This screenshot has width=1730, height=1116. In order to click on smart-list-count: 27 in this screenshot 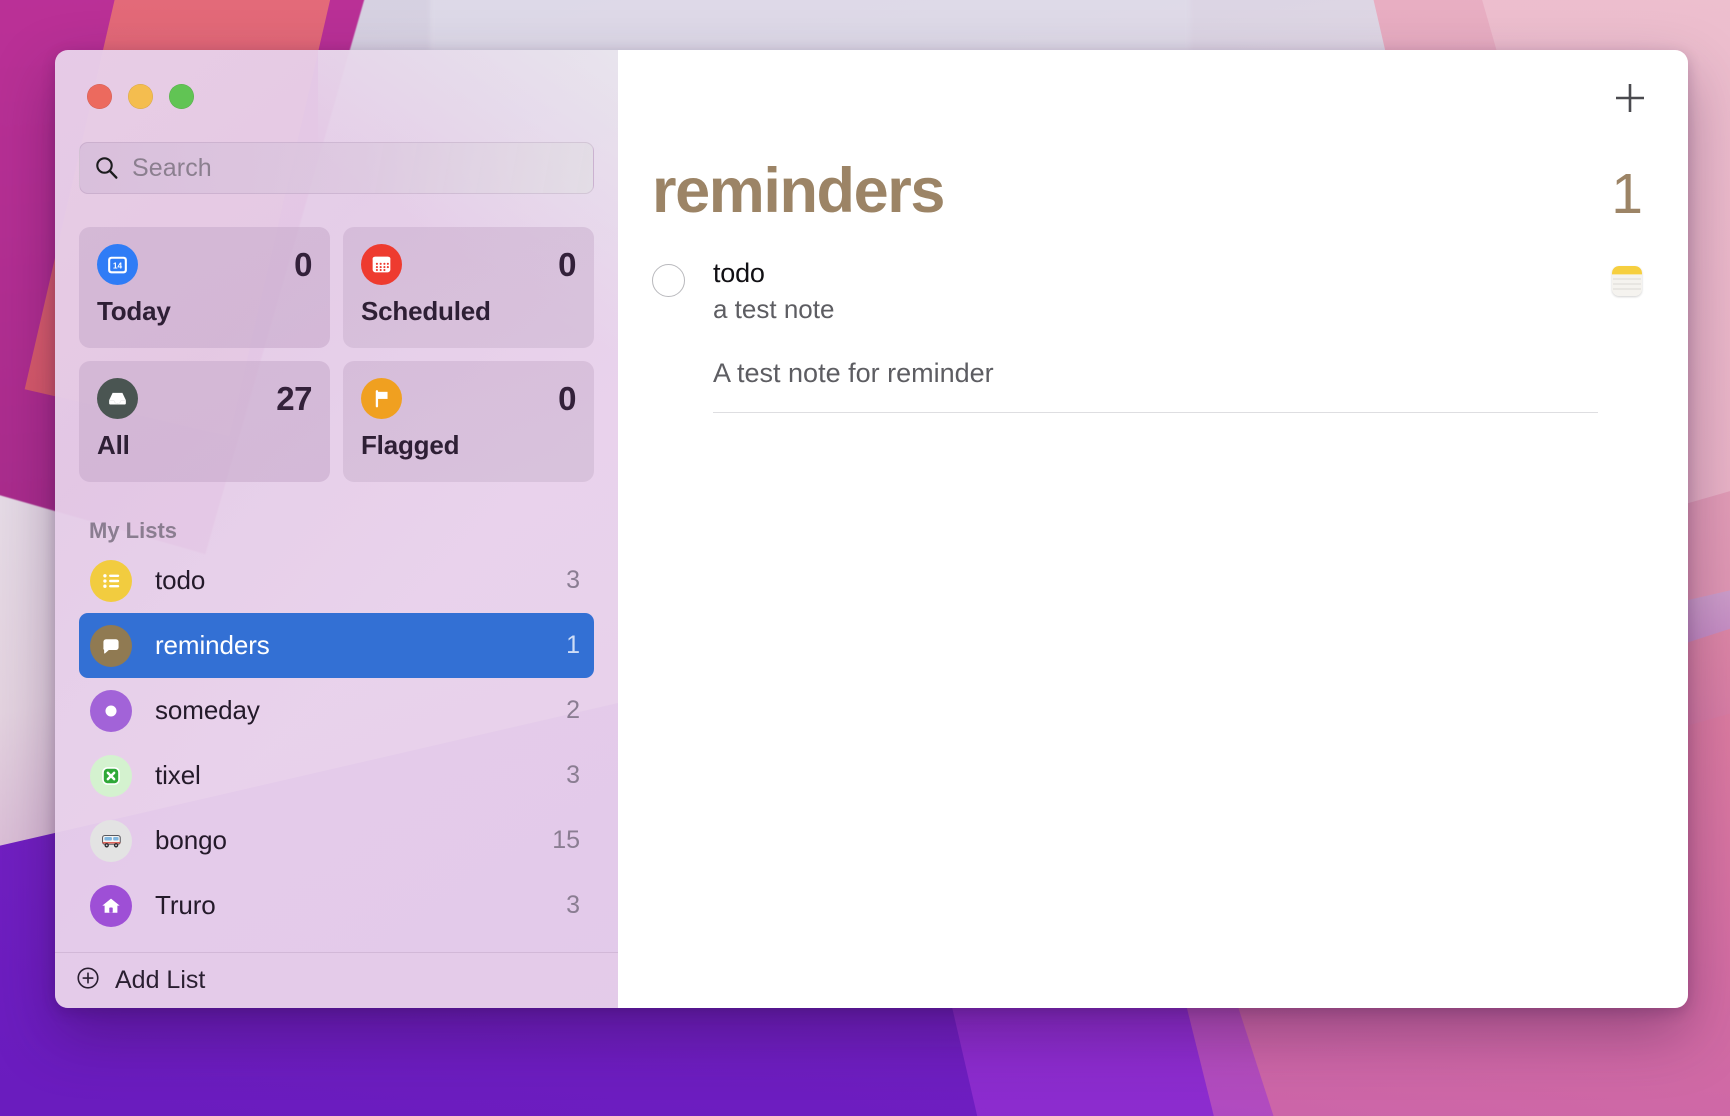, I will do `click(294, 398)`.